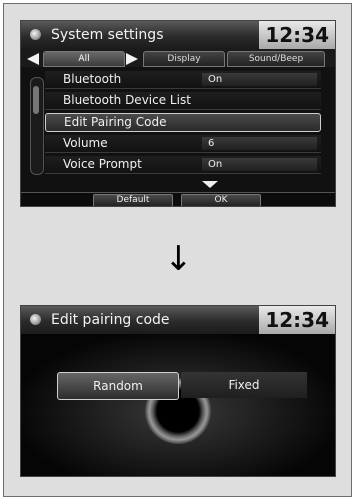 The image size is (357, 502). I want to click on tab-sound-beep: Sound/Beep, so click(276, 59).